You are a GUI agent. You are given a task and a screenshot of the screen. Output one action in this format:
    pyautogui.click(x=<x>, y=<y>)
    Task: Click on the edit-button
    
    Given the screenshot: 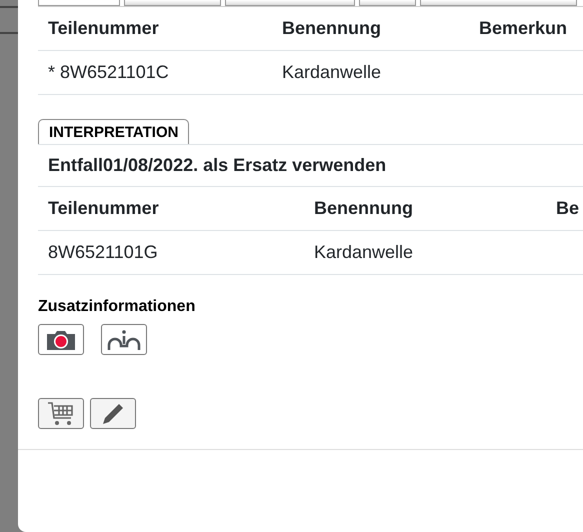 What is the action you would take?
    pyautogui.click(x=113, y=413)
    